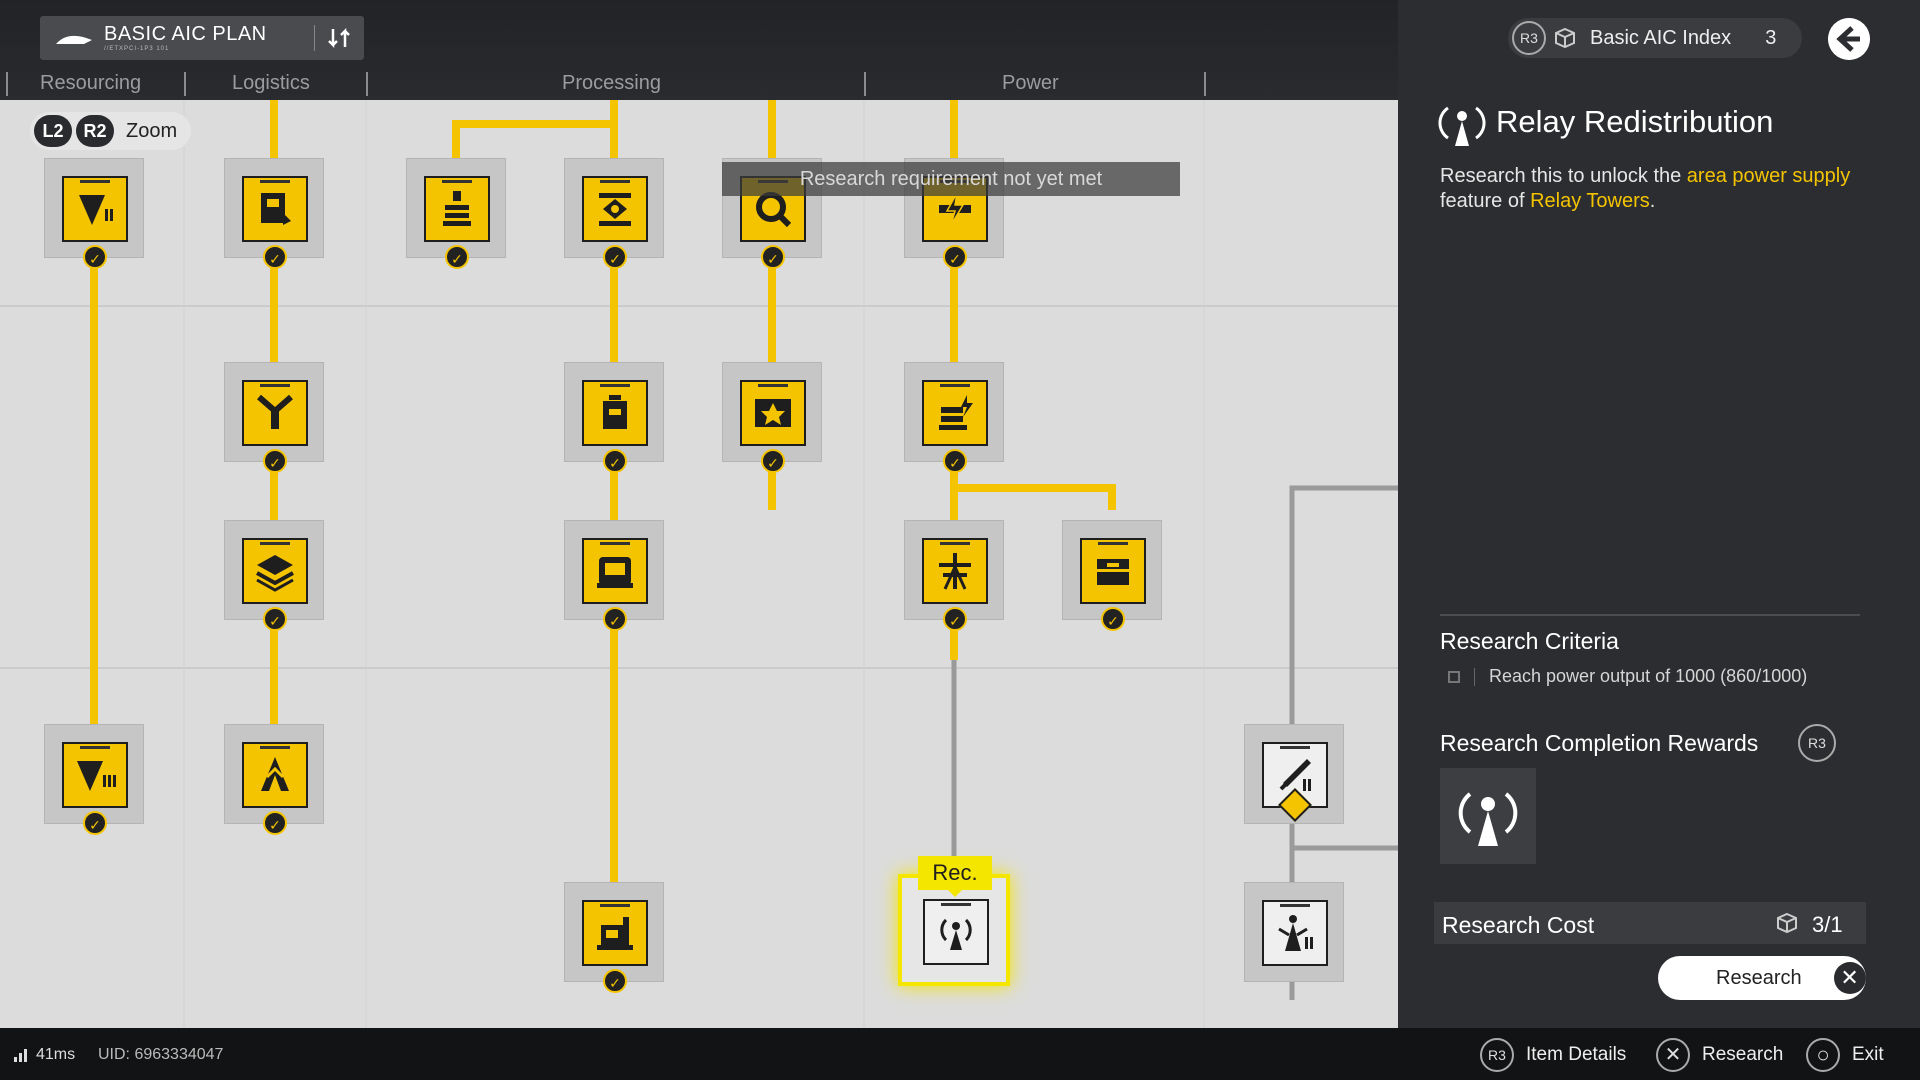  I want to click on criteria-item: Reach power output of 1000 (860/1000), so click(1627, 676).